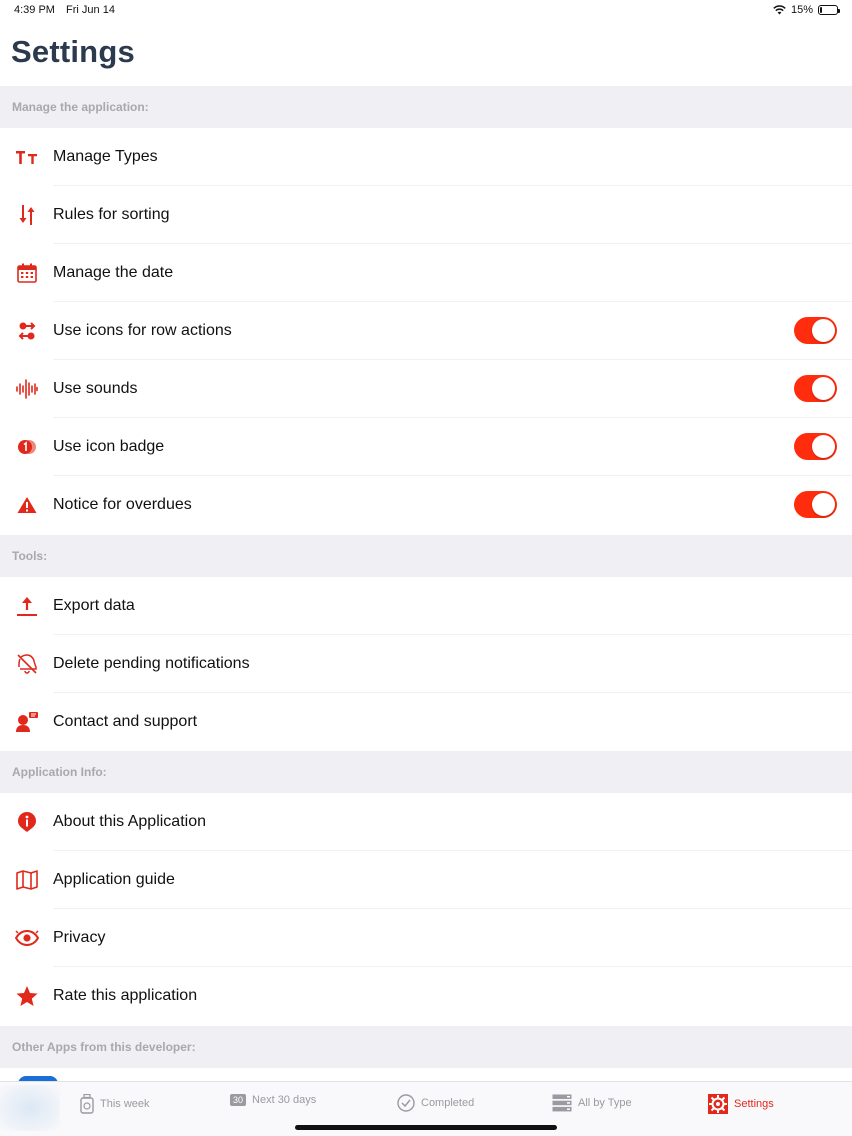  What do you see at coordinates (426, 11) in the screenshot?
I see `status-bar: 4:39 PM Fri Jun 14 15%` at bounding box center [426, 11].